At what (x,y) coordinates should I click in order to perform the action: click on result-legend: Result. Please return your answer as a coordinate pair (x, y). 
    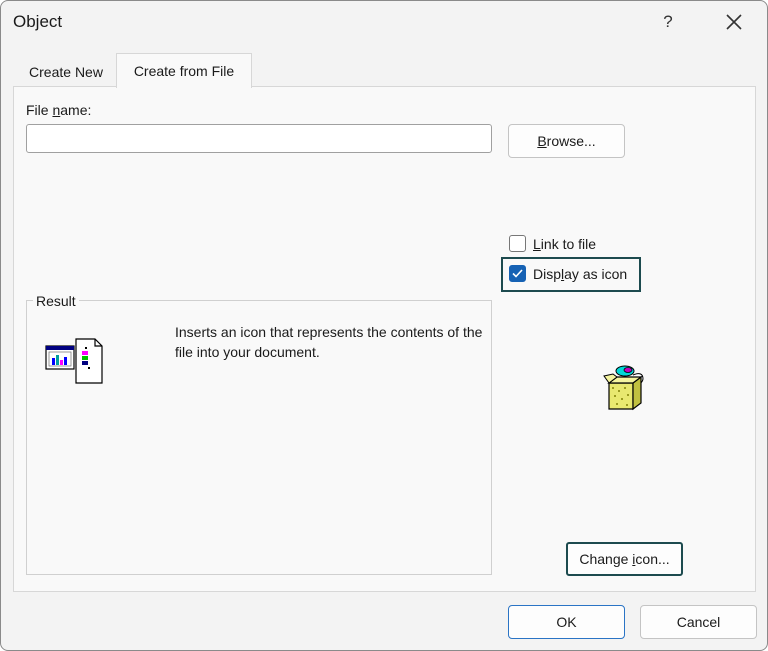
    Looking at the image, I should click on (56, 301).